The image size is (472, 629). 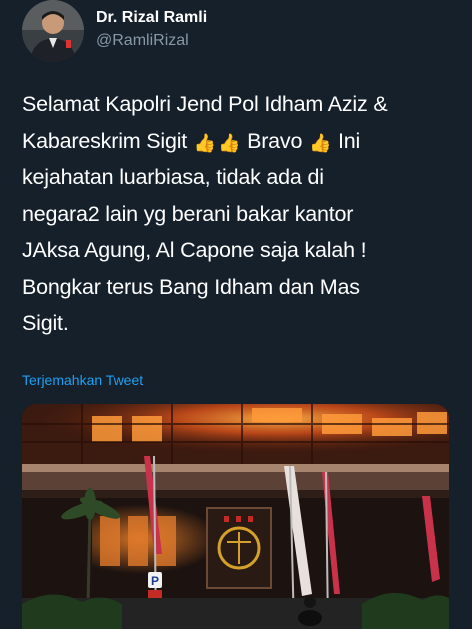 I want to click on avatar, so click(x=53, y=31).